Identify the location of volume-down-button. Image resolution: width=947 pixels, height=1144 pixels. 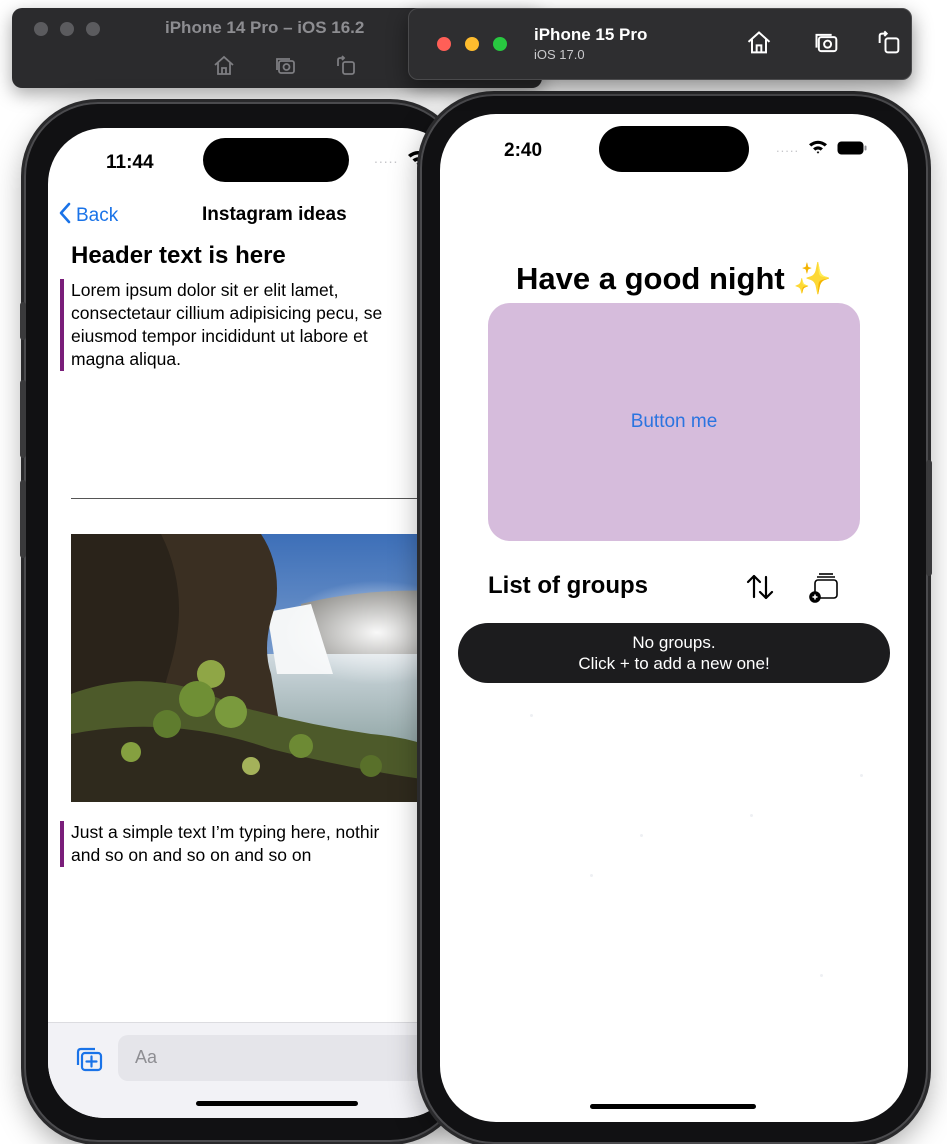
(23, 519).